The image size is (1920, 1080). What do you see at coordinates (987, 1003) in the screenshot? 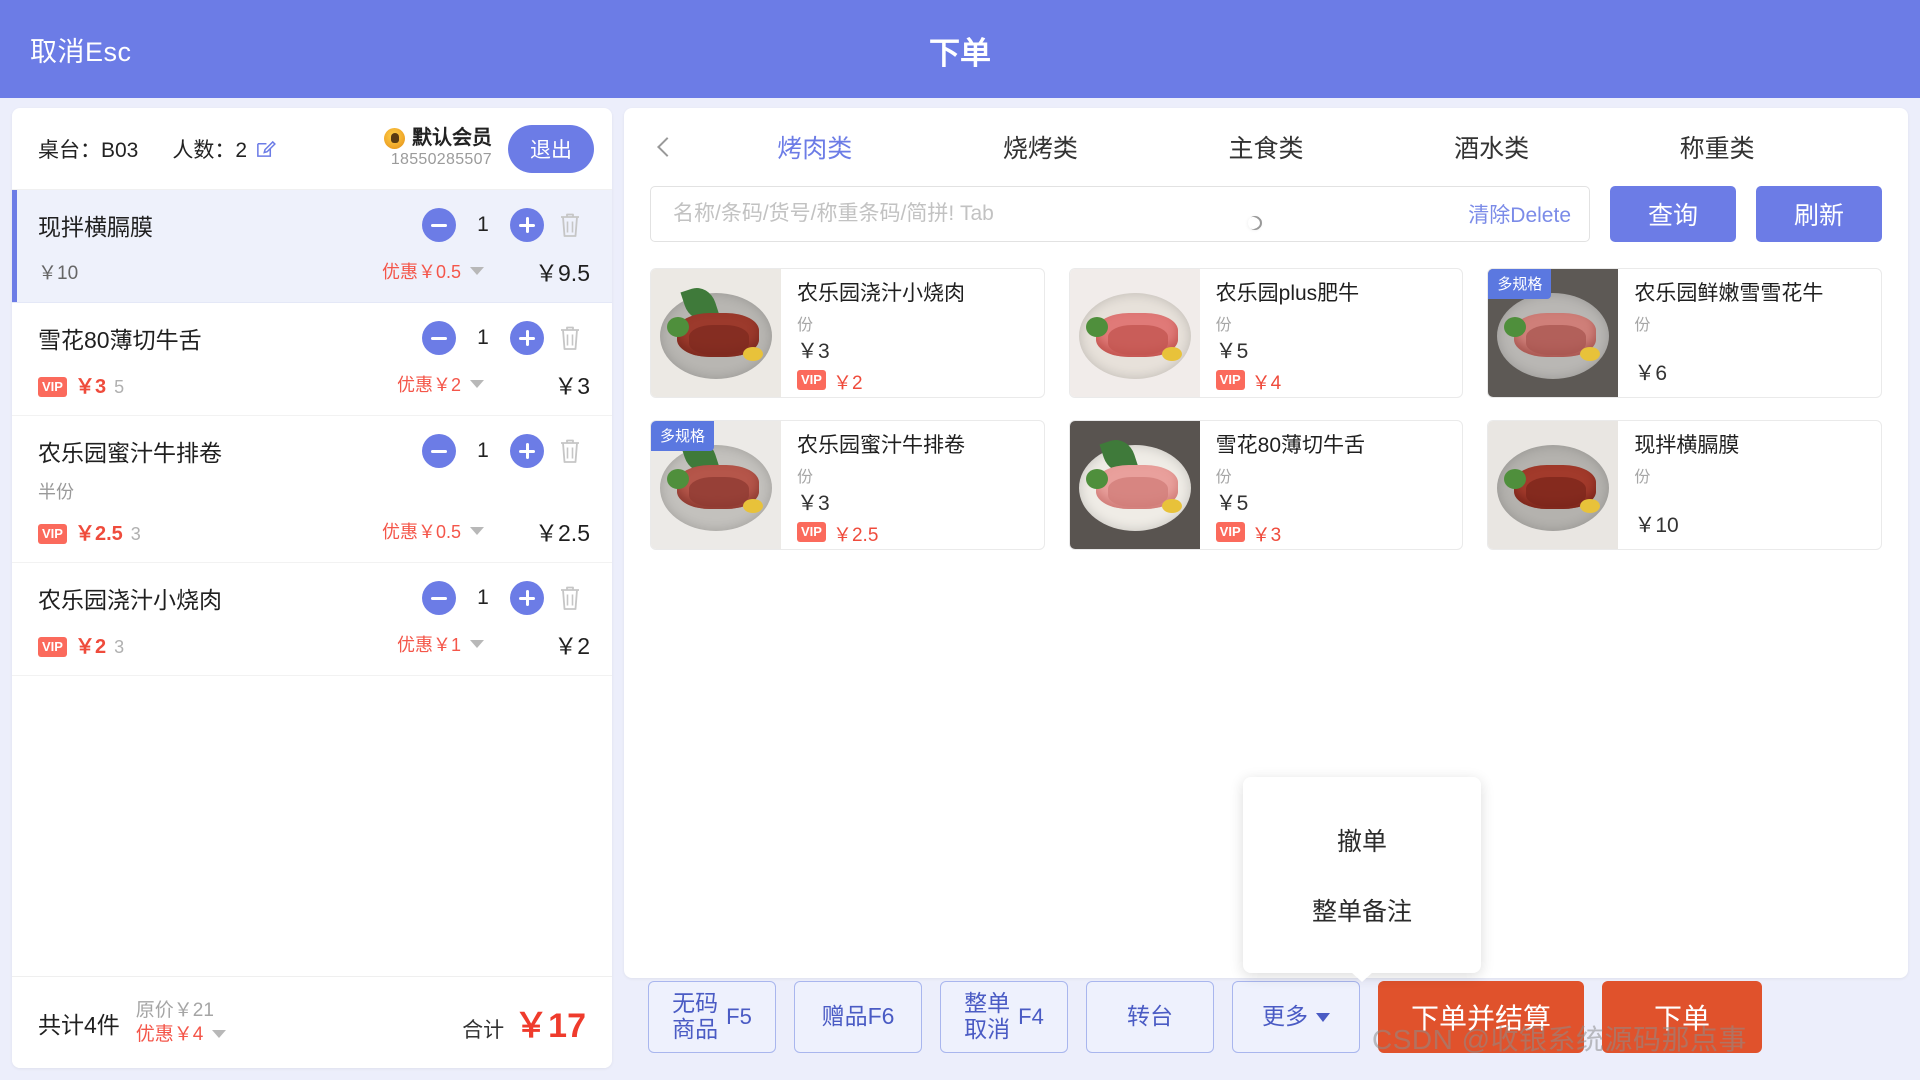
I see `function-button-label-line1: 整单` at bounding box center [987, 1003].